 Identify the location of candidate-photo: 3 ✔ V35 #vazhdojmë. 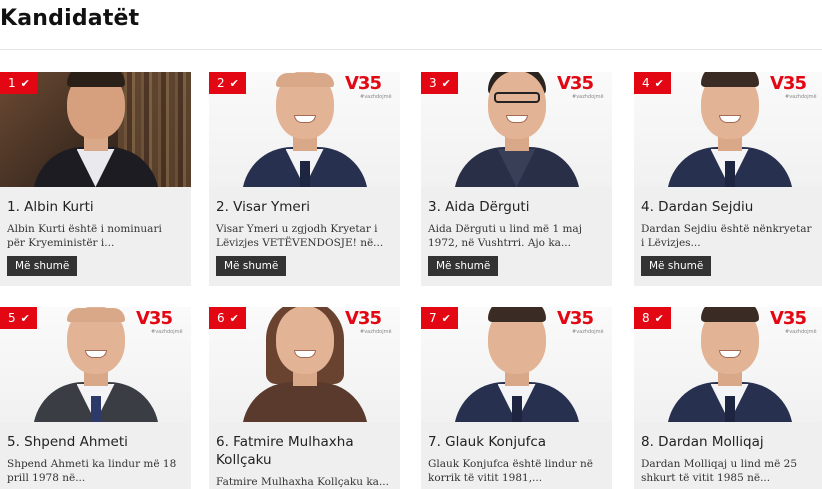
(516, 129).